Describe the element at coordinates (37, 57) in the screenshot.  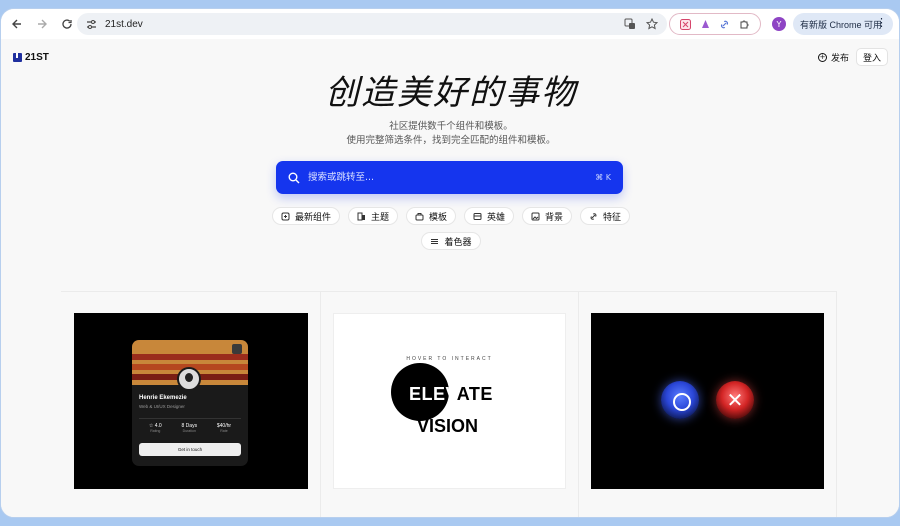
I see `logo-text: 21ST` at that location.